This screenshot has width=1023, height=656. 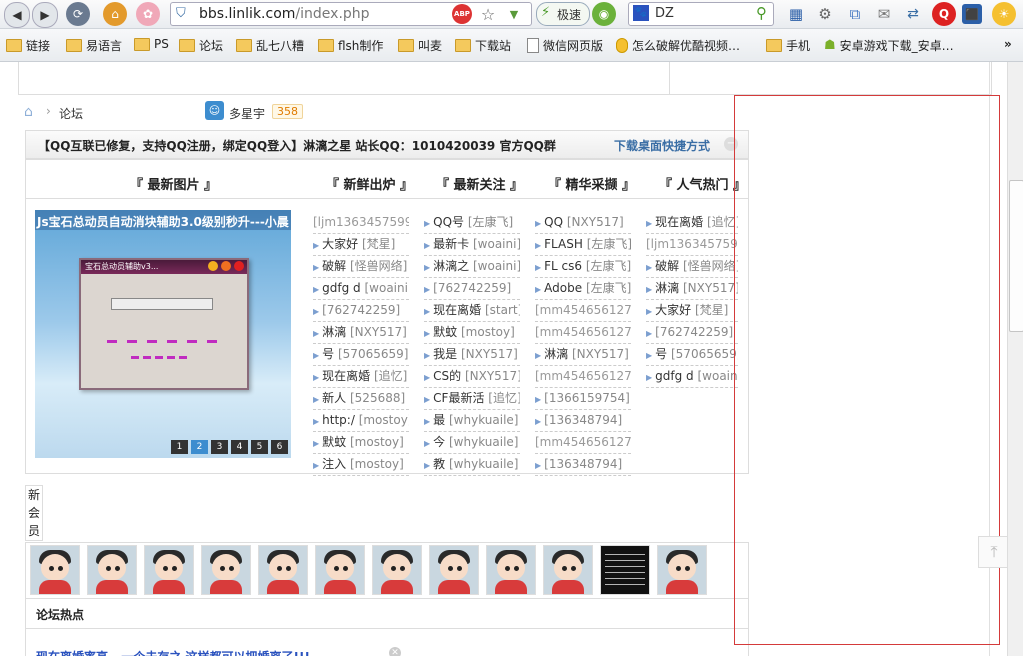 What do you see at coordinates (583, 399) in the screenshot?
I see `list-item: ▶ [1366159754]` at bounding box center [583, 399].